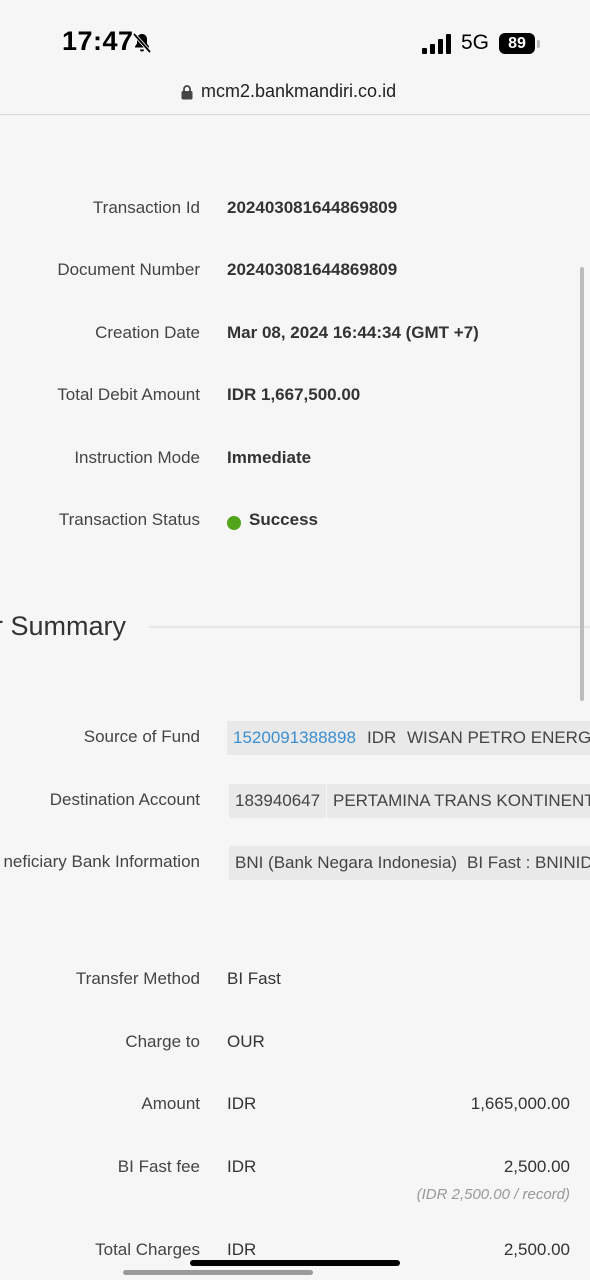 The height and width of the screenshot is (1280, 590). Describe the element at coordinates (218, 1272) in the screenshot. I see `horizontal-scrollbar` at that location.